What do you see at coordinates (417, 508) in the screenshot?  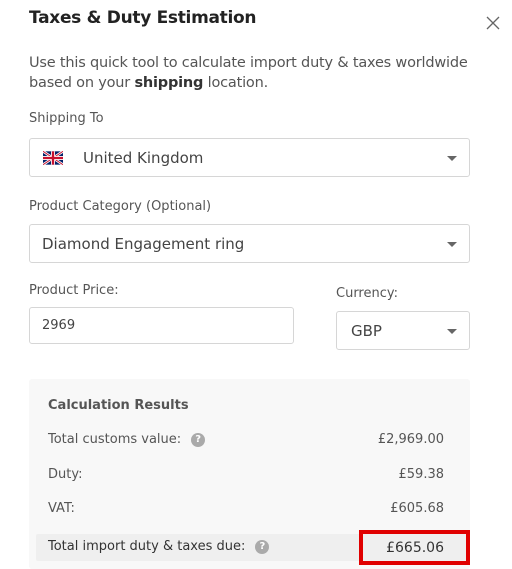 I see `row-value: £605.68` at bounding box center [417, 508].